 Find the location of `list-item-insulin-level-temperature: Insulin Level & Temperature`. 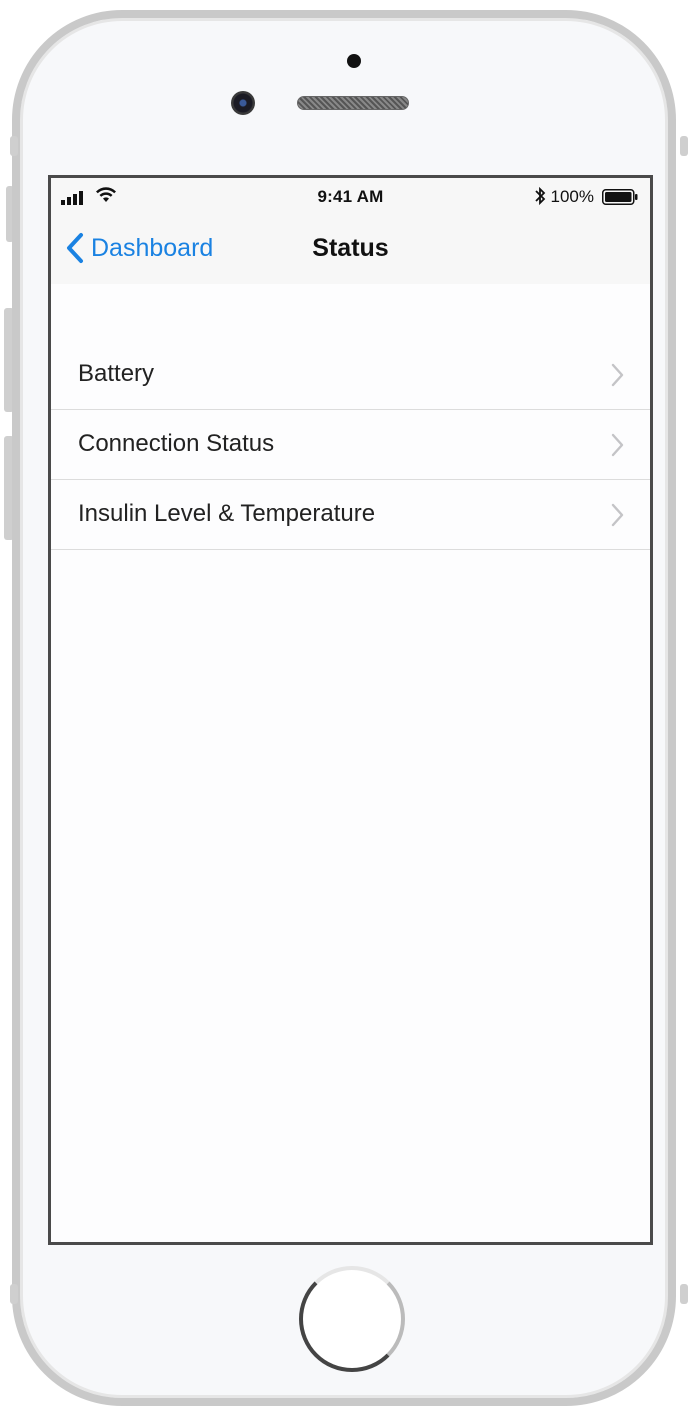

list-item-insulin-level-temperature: Insulin Level & Temperature is located at coordinates (350, 515).